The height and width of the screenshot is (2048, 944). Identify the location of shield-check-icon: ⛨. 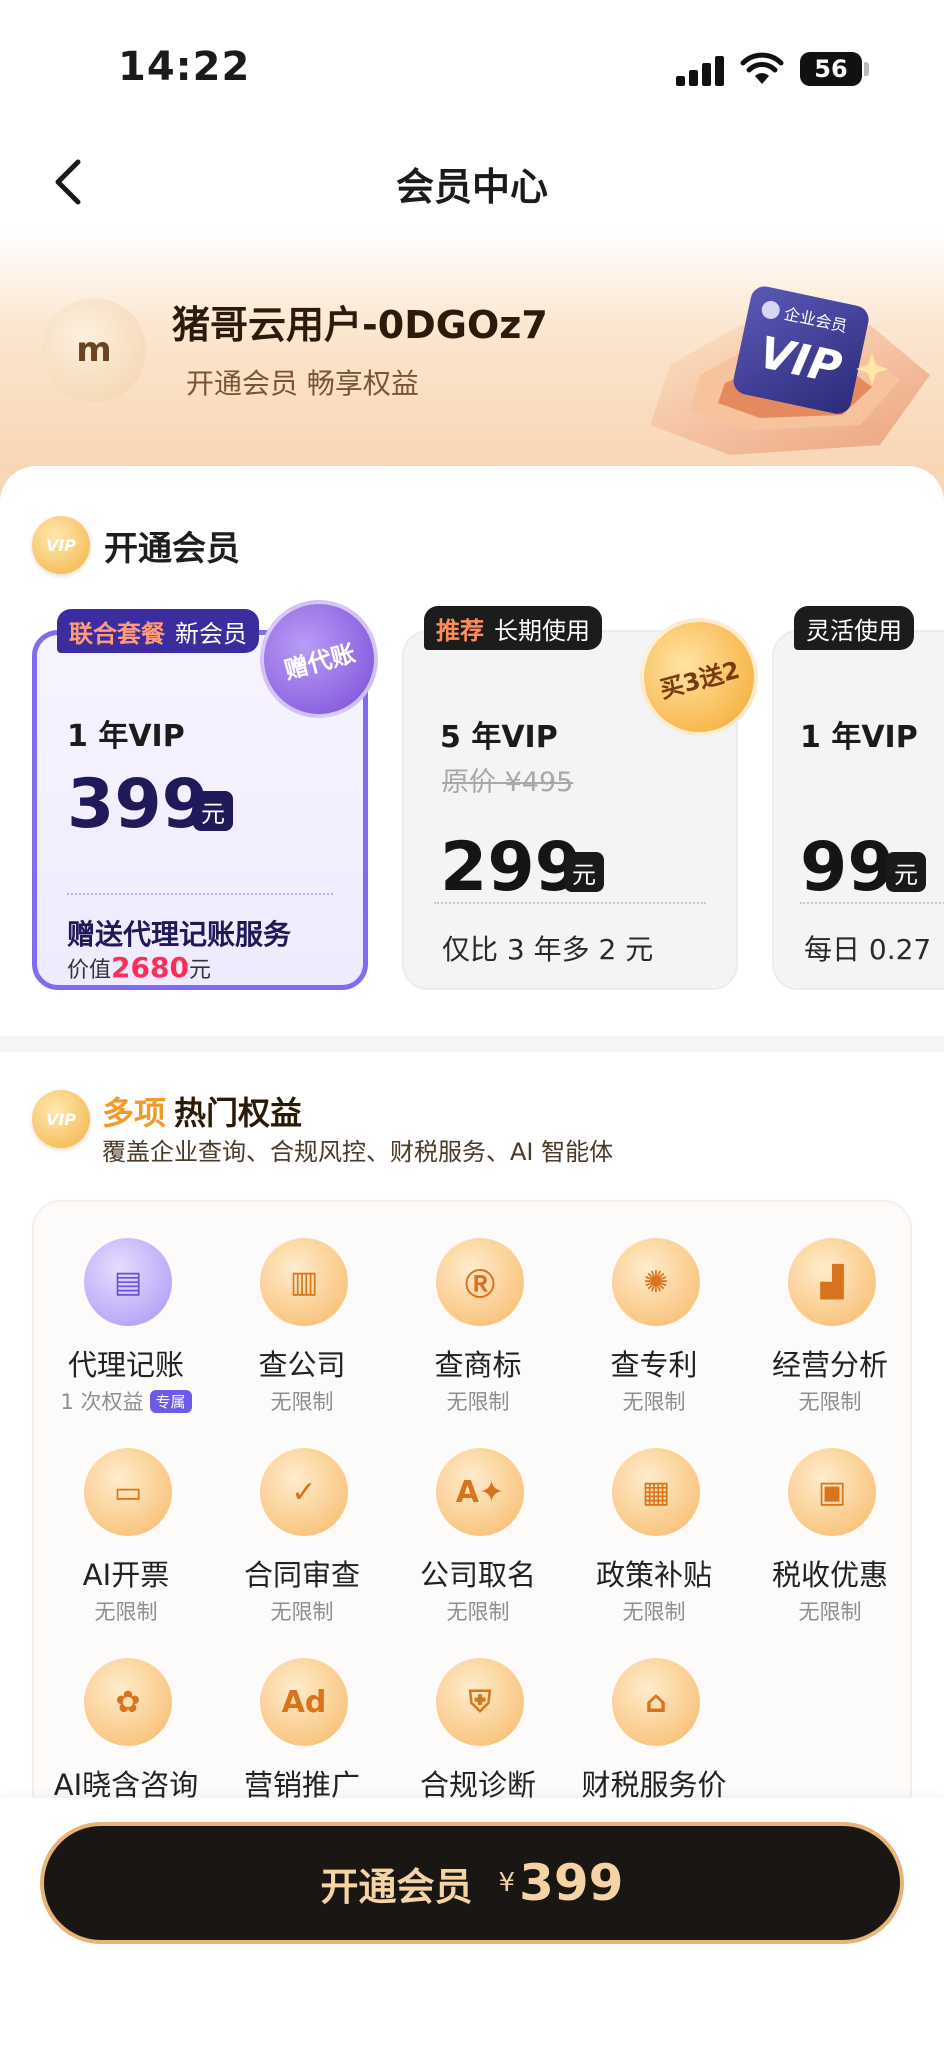
(480, 1702).